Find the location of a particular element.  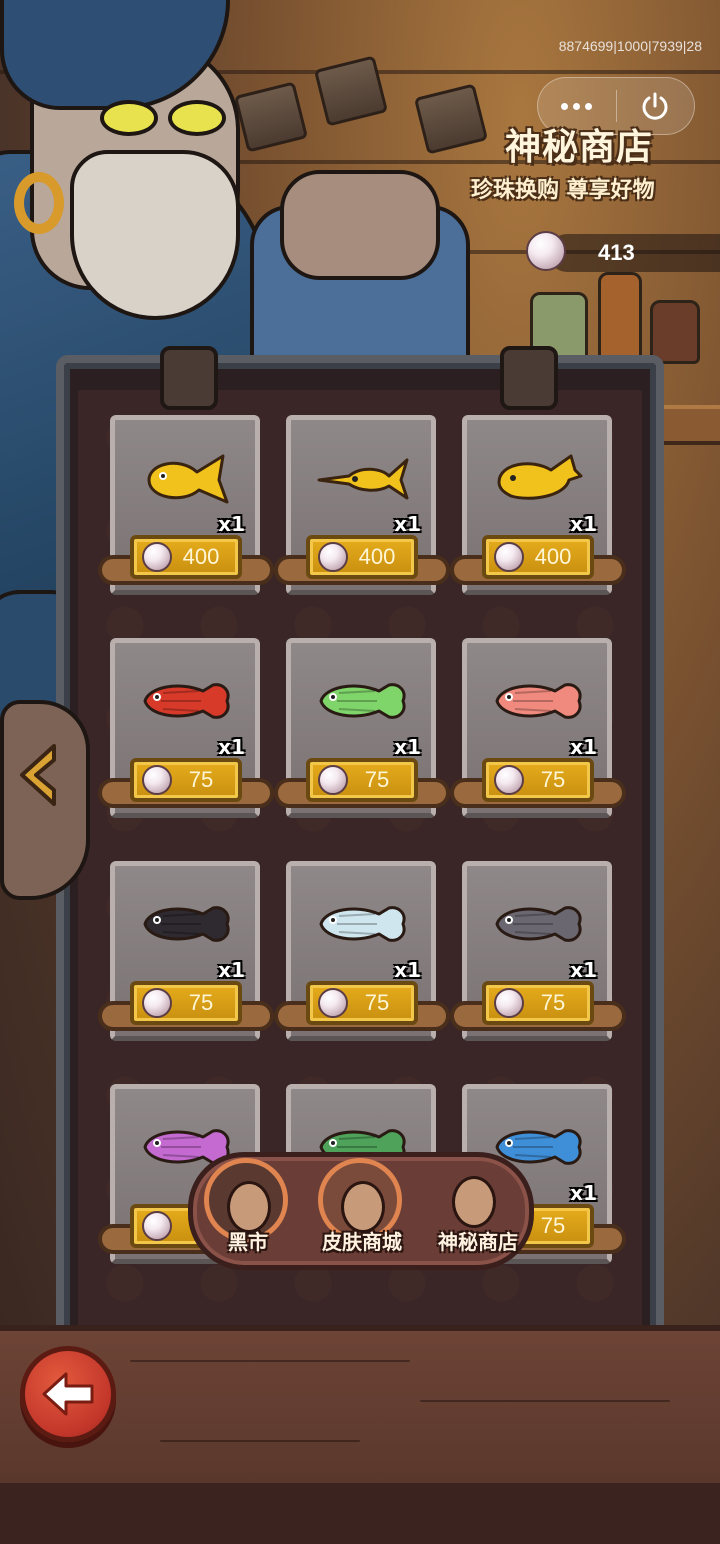

page-subtitle: 珍珠换购 尊享好物 is located at coordinates (563, 190).